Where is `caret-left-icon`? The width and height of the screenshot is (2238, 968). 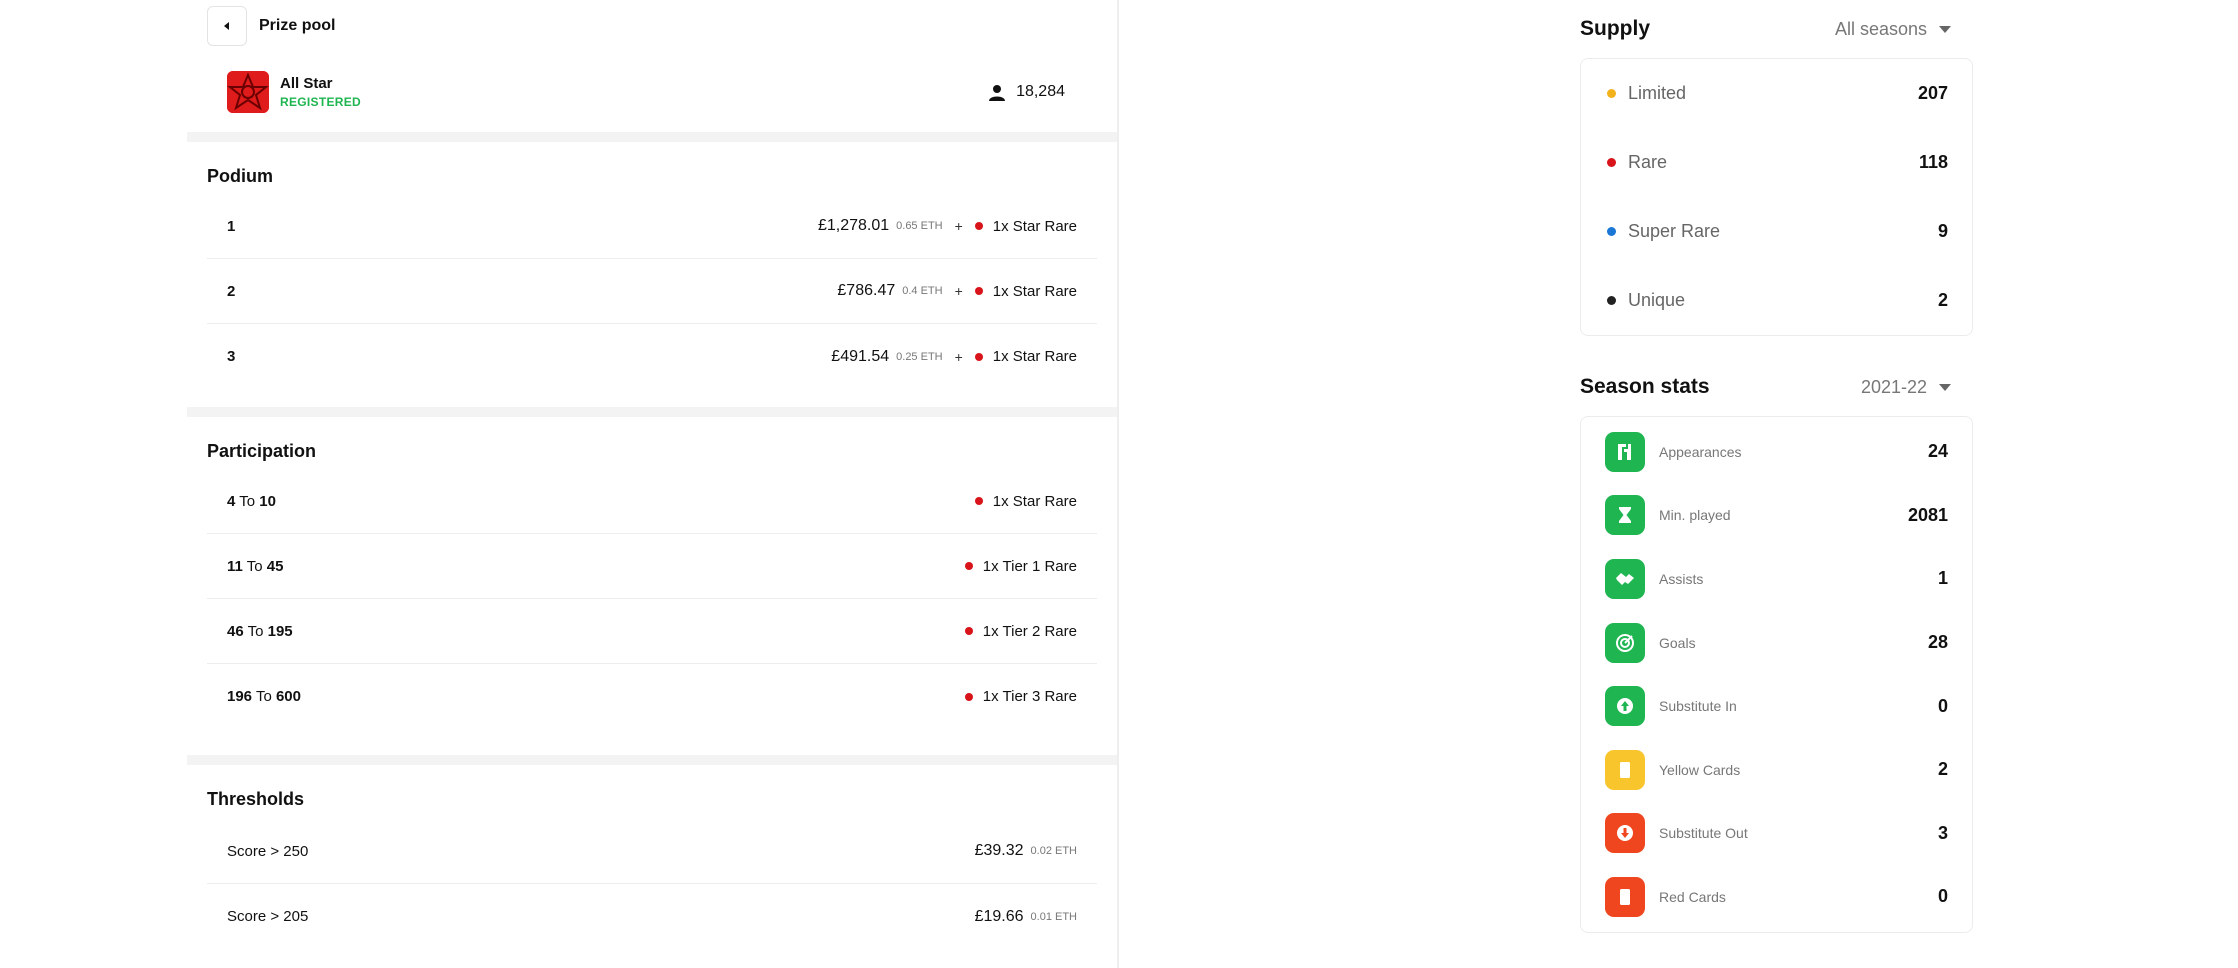 caret-left-icon is located at coordinates (226, 26).